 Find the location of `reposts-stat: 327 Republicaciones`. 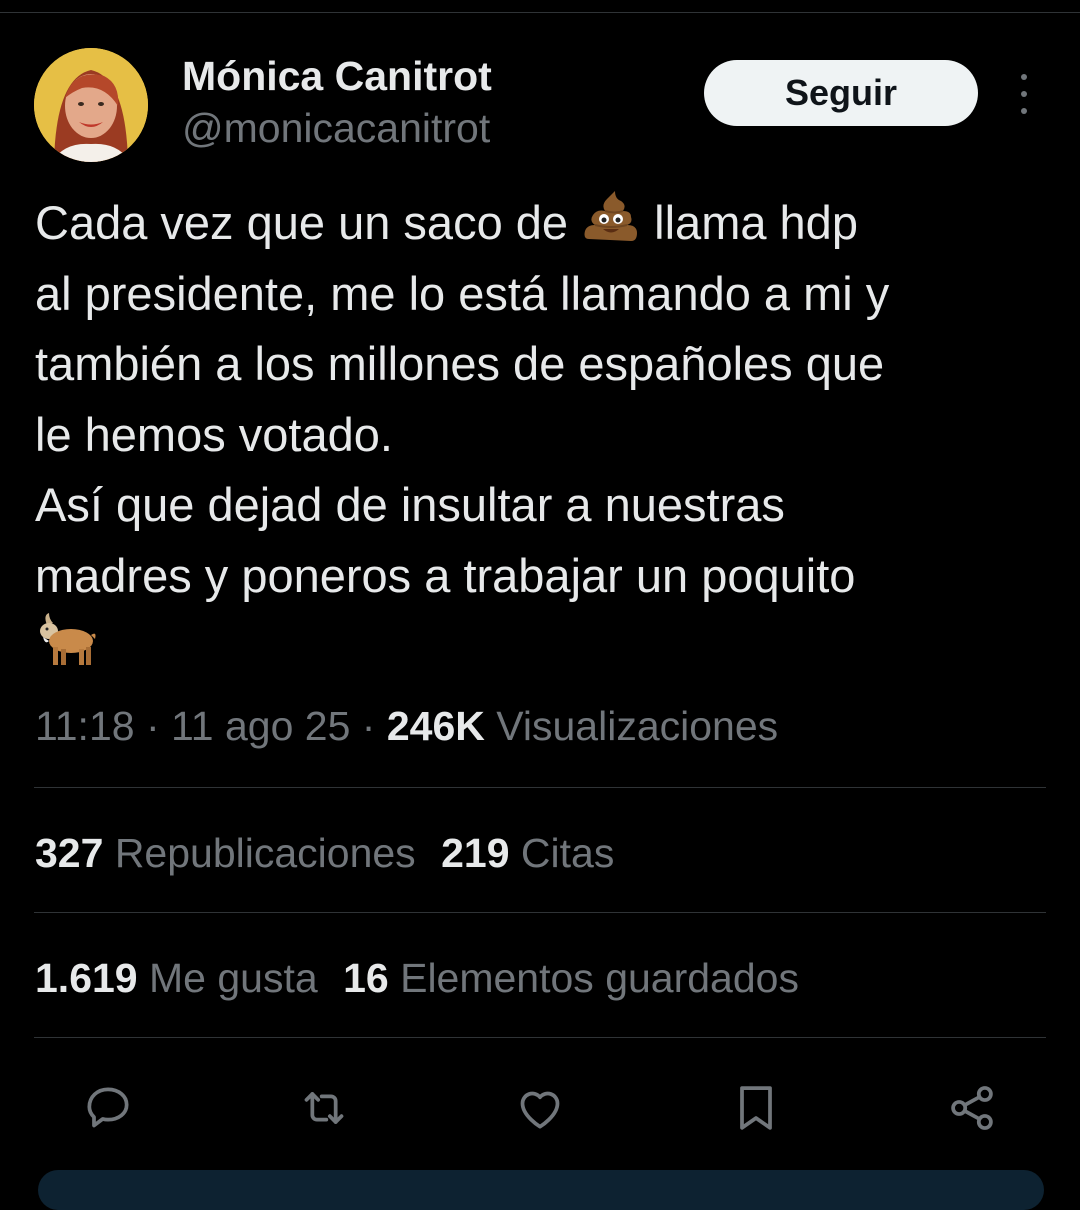

reposts-stat: 327 Republicaciones is located at coordinates (225, 853).